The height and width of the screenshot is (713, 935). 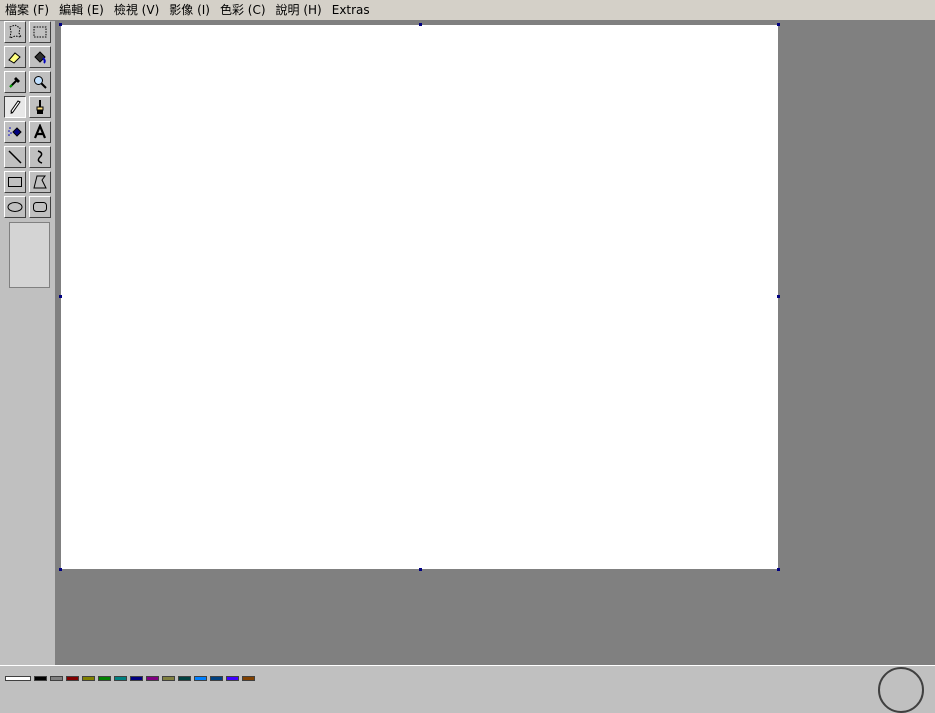 What do you see at coordinates (901, 690) in the screenshot?
I see `status-indicator` at bounding box center [901, 690].